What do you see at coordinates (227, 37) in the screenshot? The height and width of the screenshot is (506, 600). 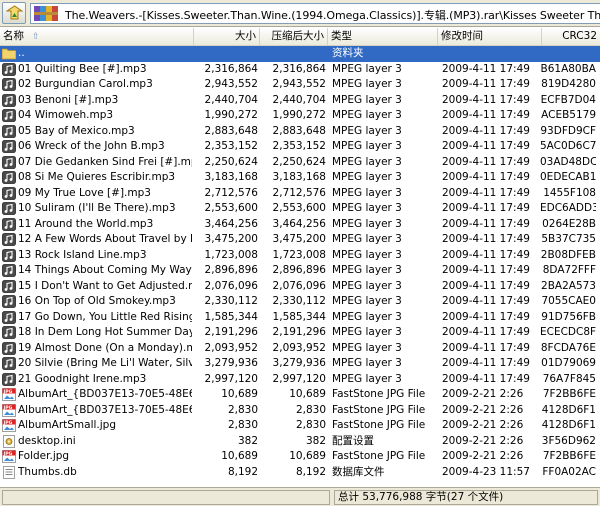 I see `column-header-size: 大小` at bounding box center [227, 37].